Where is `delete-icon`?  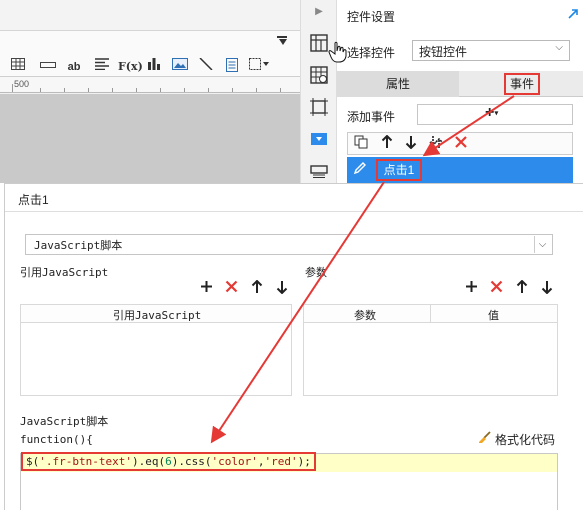
delete-icon is located at coordinates (461, 143).